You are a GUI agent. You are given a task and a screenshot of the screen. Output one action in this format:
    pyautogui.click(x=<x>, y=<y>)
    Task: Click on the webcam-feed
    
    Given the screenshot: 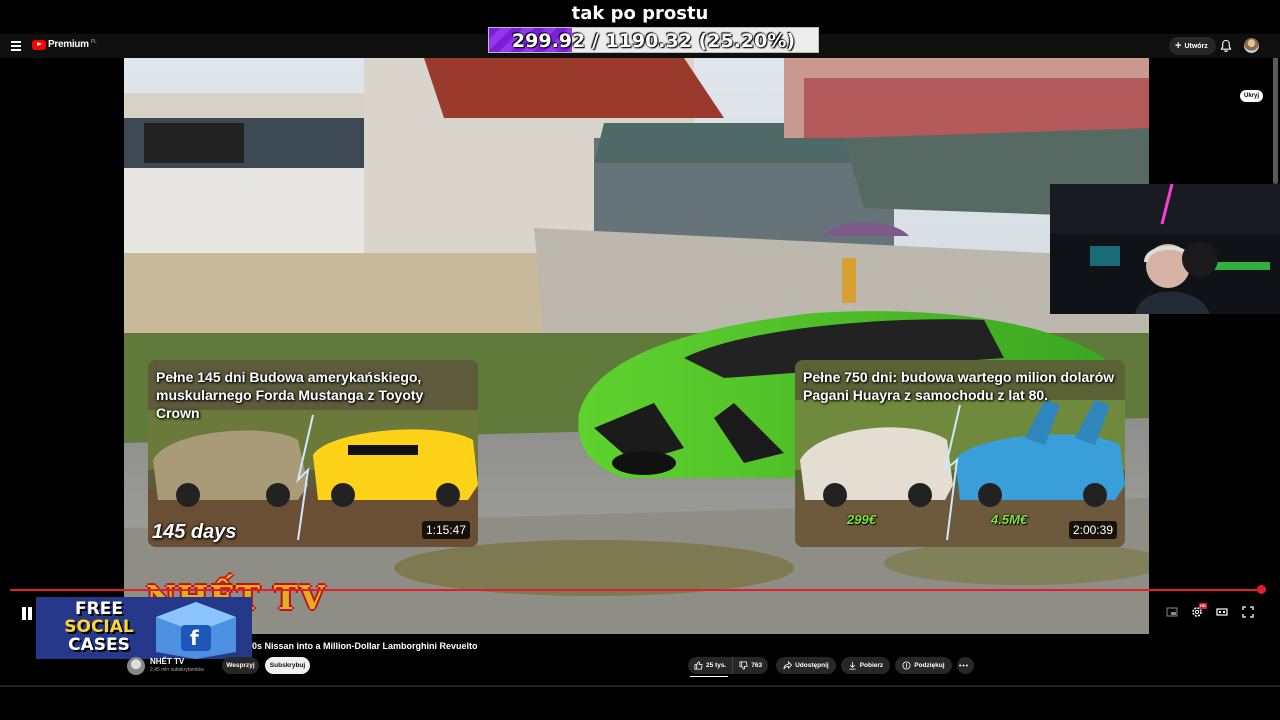 What is the action you would take?
    pyautogui.click(x=1165, y=249)
    